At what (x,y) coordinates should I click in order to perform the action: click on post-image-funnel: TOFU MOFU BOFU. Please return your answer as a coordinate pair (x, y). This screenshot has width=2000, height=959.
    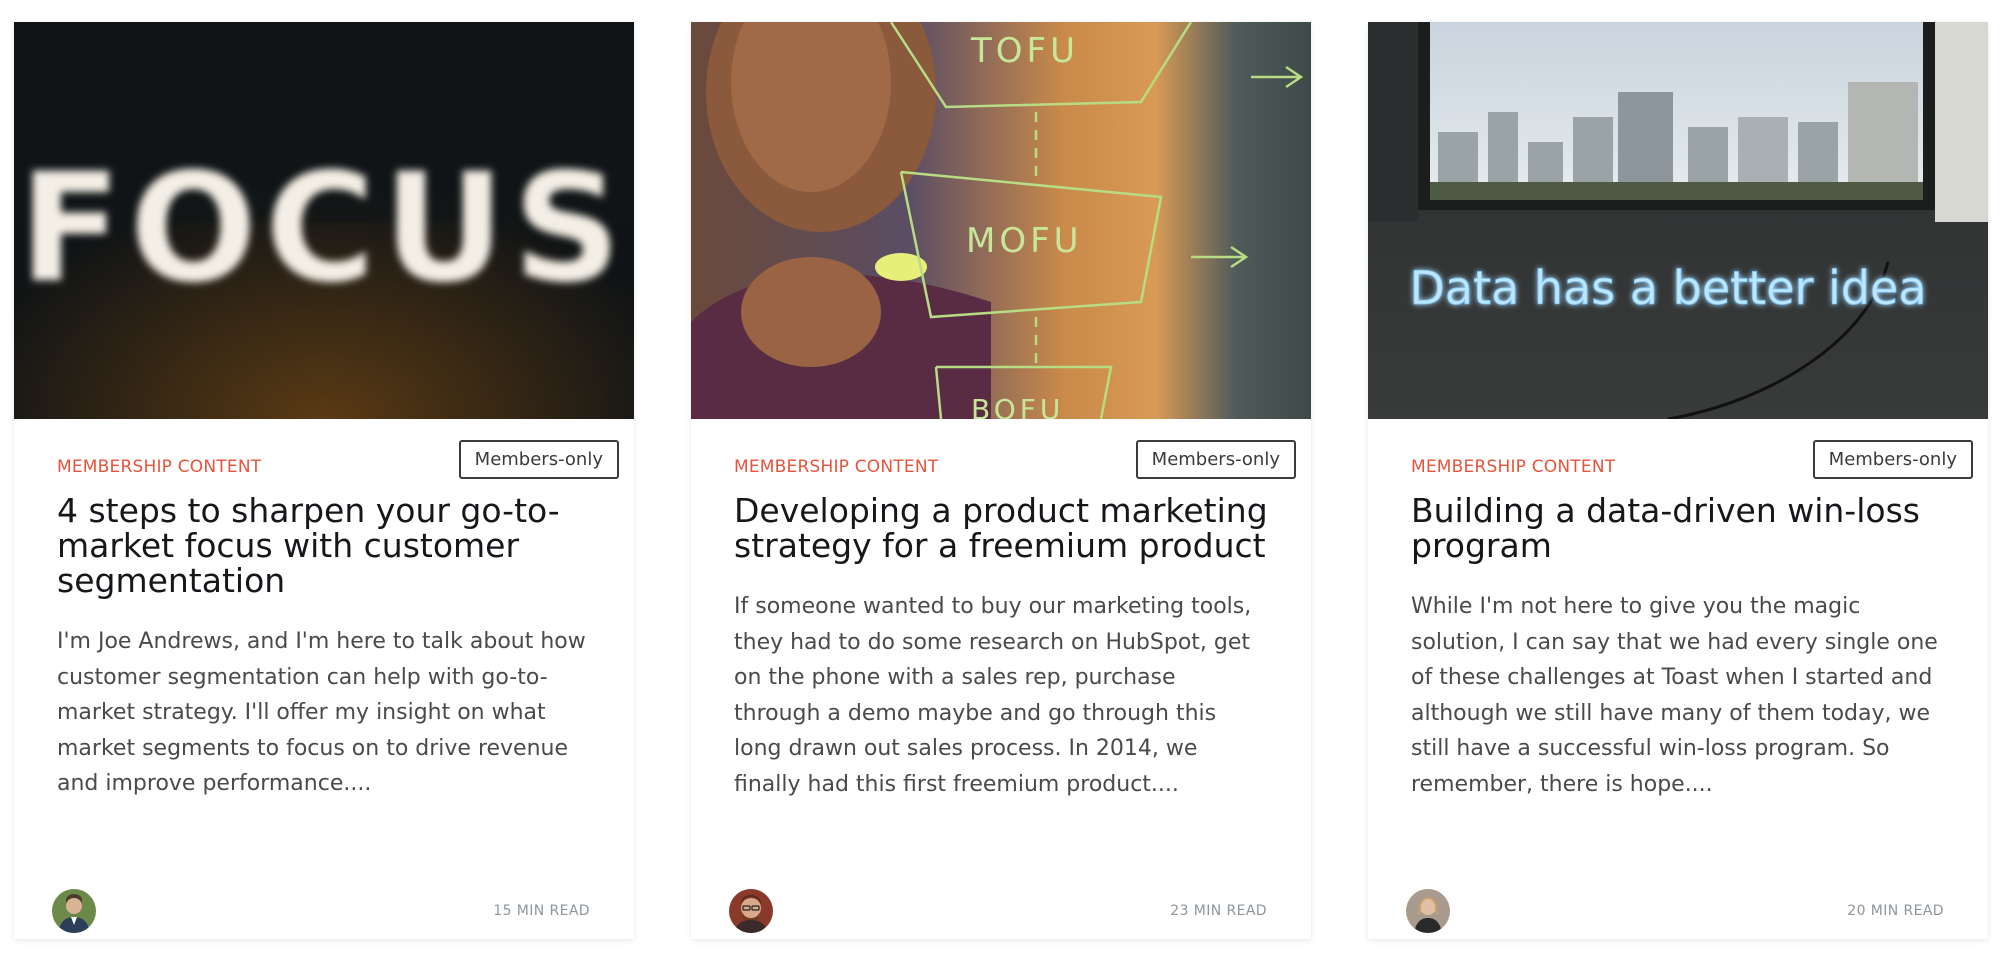
    Looking at the image, I should click on (1001, 220).